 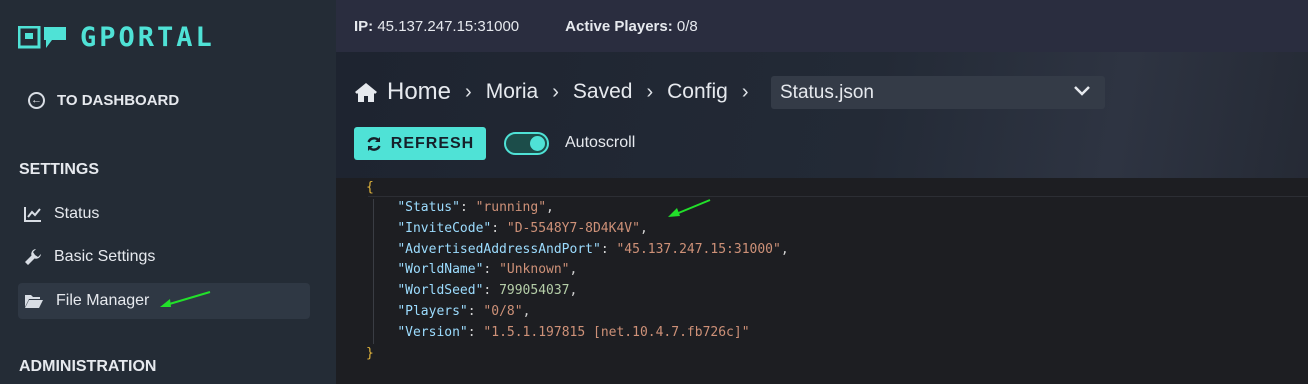 What do you see at coordinates (370, 353) in the screenshot?
I see `json-close-brace: }` at bounding box center [370, 353].